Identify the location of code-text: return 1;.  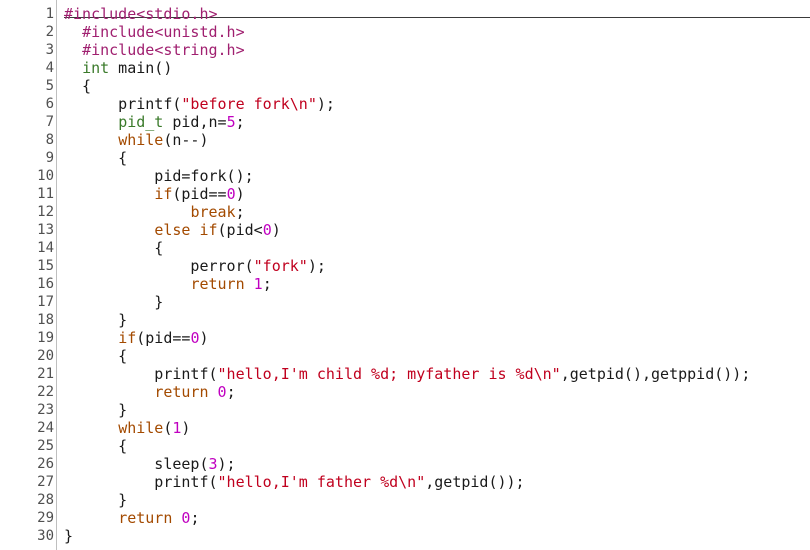
(167, 284).